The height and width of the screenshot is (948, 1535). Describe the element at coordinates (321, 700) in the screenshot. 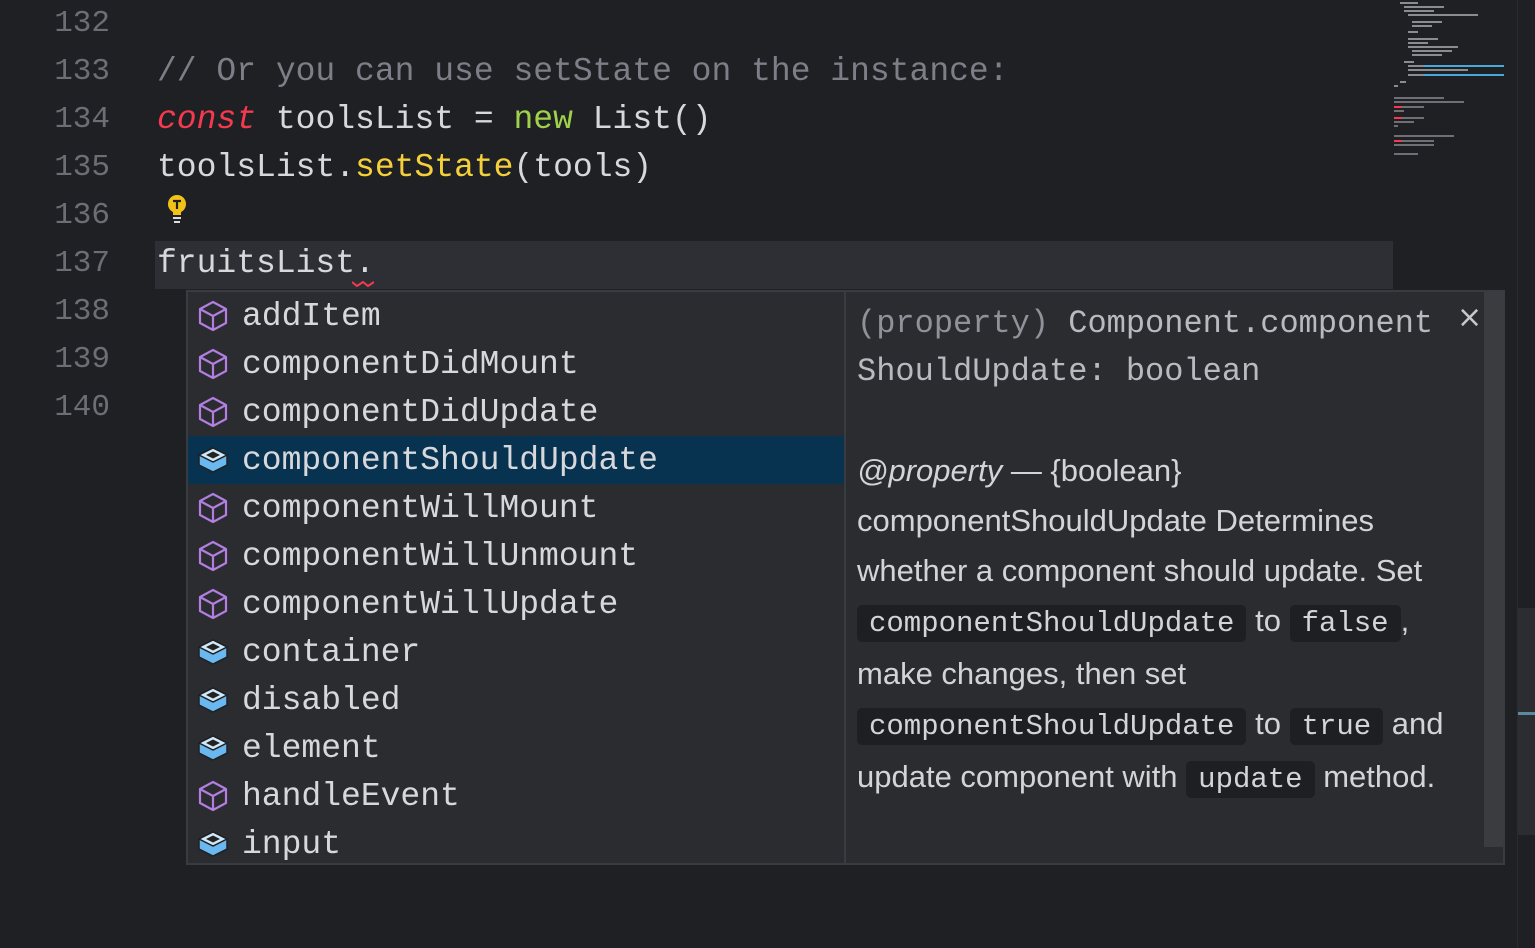

I see `suggestion-label: disabled` at that location.